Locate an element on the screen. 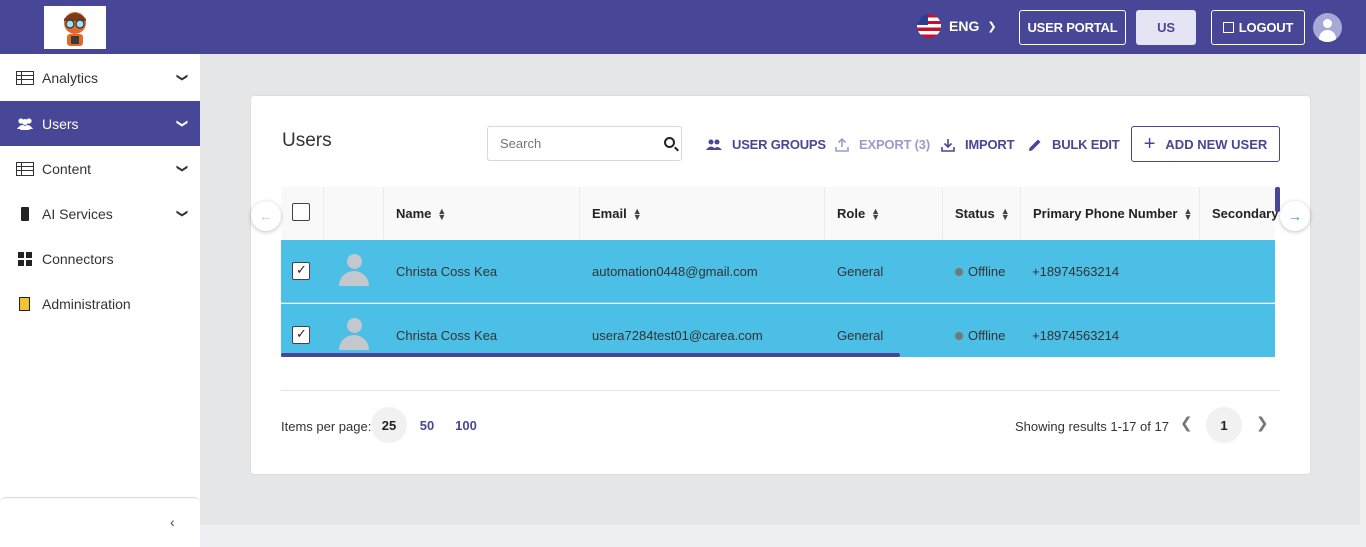  cell-email: automation0448@gmail.com is located at coordinates (675, 271).